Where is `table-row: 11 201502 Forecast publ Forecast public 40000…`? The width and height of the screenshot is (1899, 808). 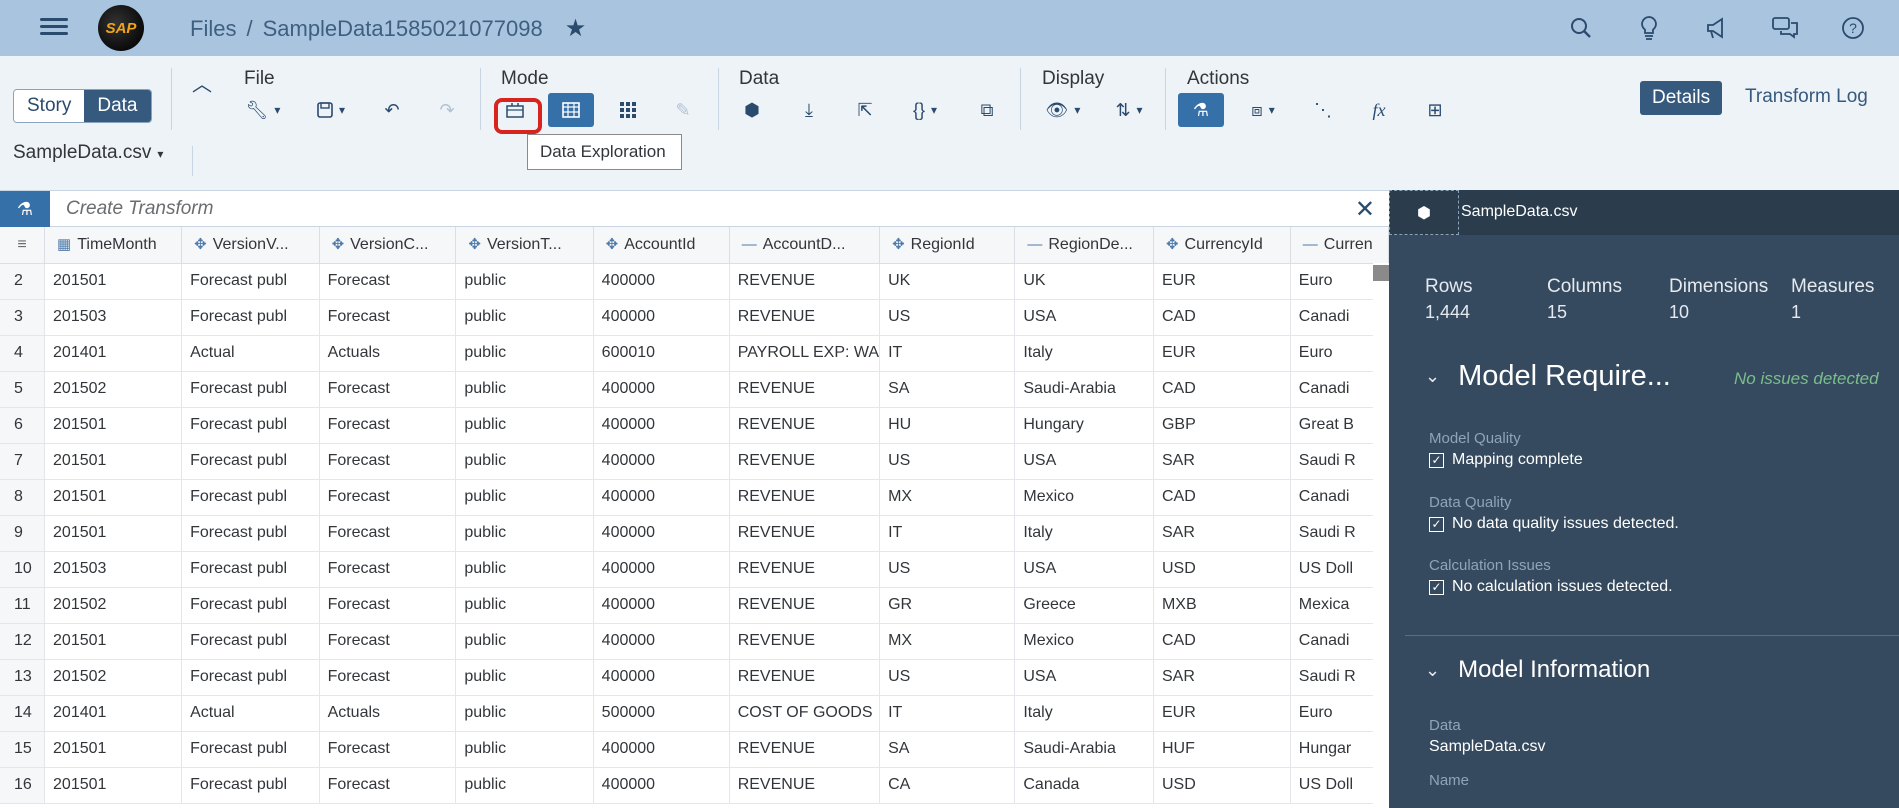 table-row: 11 201502 Forecast publ Forecast public 40000… is located at coordinates (694, 605).